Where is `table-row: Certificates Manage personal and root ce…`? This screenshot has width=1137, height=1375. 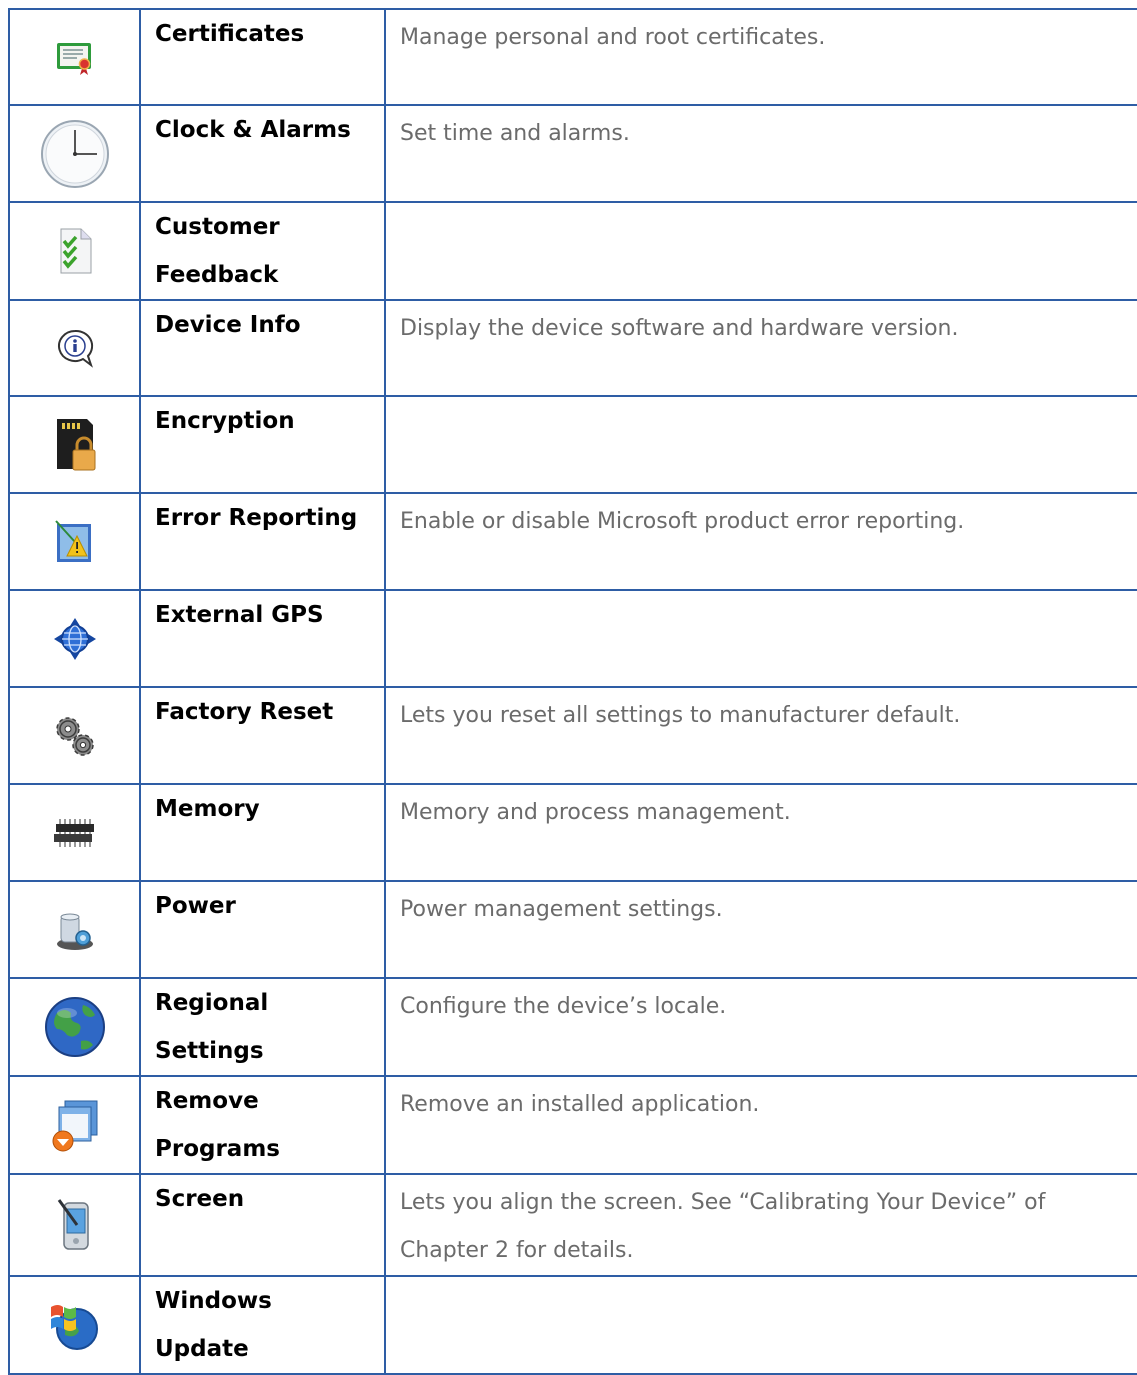
table-row: Certificates Manage personal and root ce… is located at coordinates (573, 57).